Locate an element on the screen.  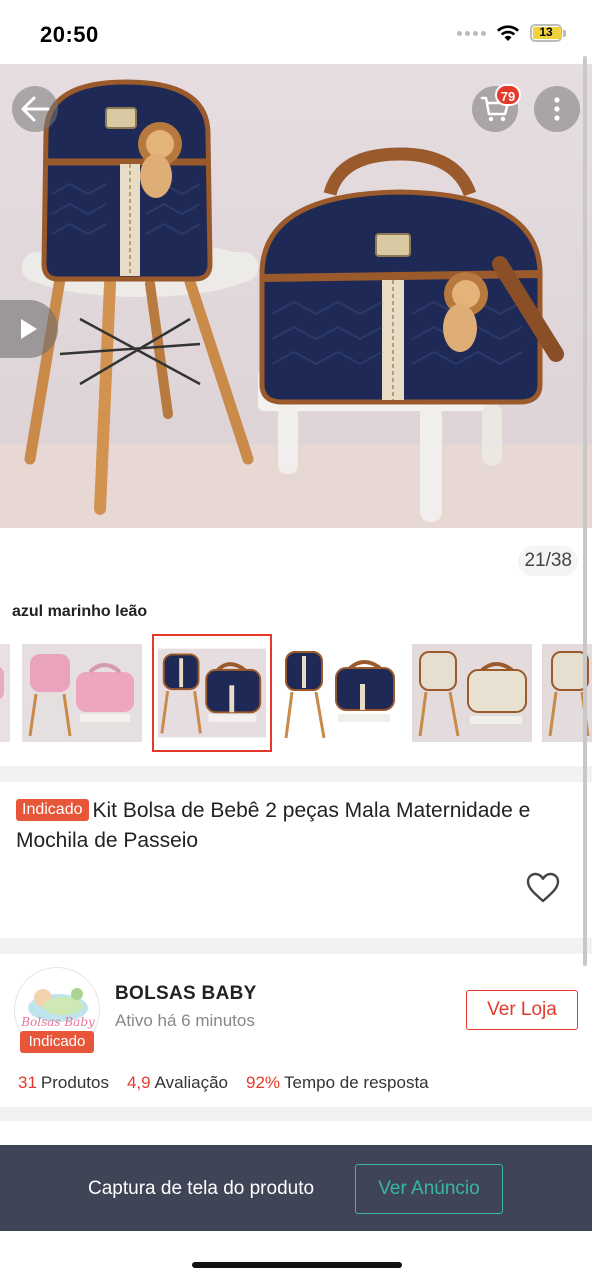
recommended-tag: Indicado is located at coordinates (52, 810).